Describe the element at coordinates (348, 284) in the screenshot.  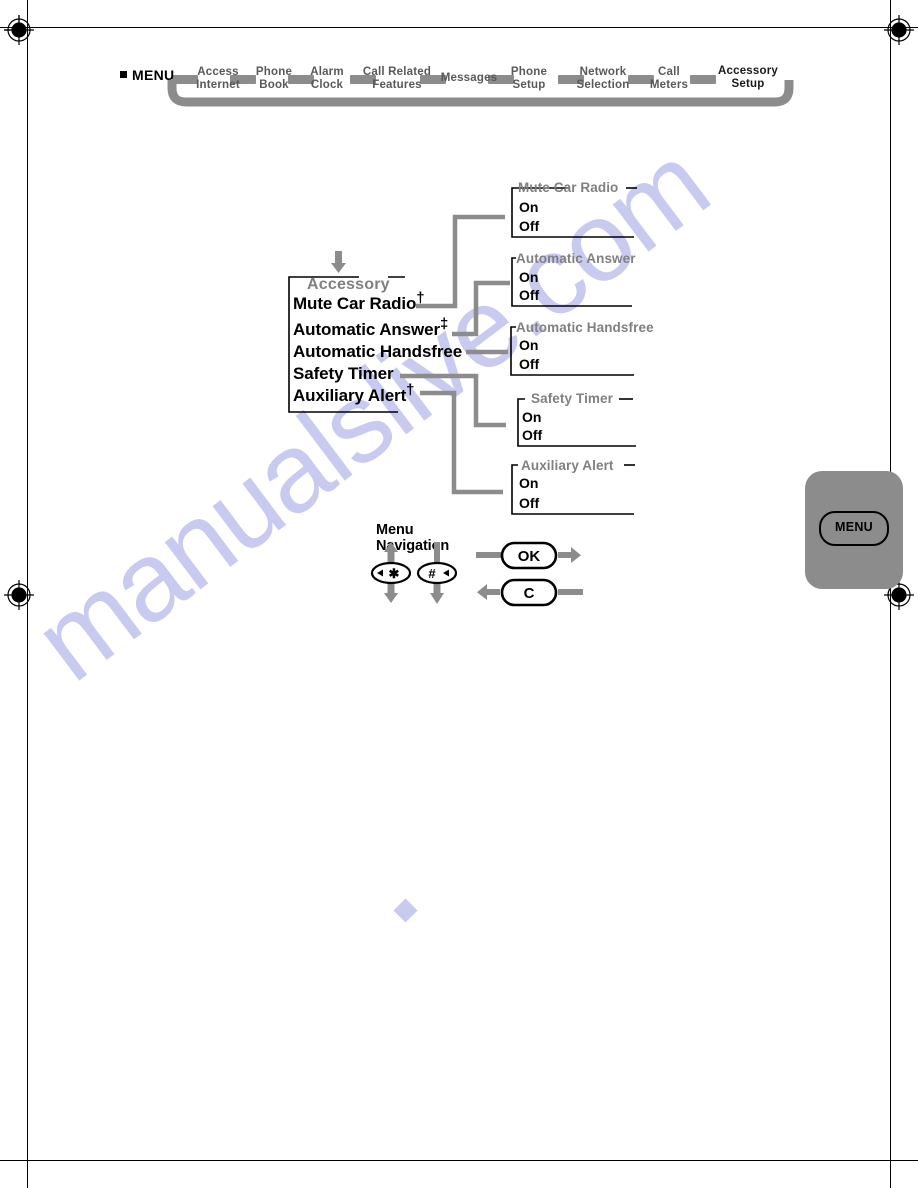
I see `tree-group-title-accessory: Accessory` at that location.